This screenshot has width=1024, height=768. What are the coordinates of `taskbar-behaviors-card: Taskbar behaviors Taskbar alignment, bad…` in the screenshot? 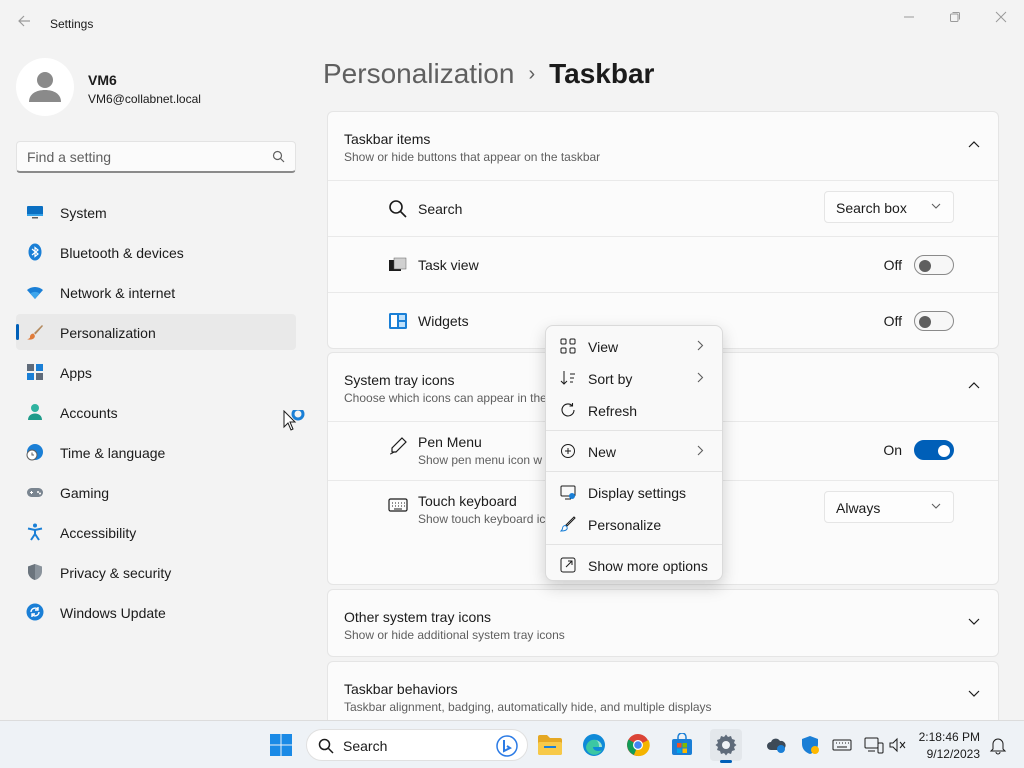 It's located at (663, 695).